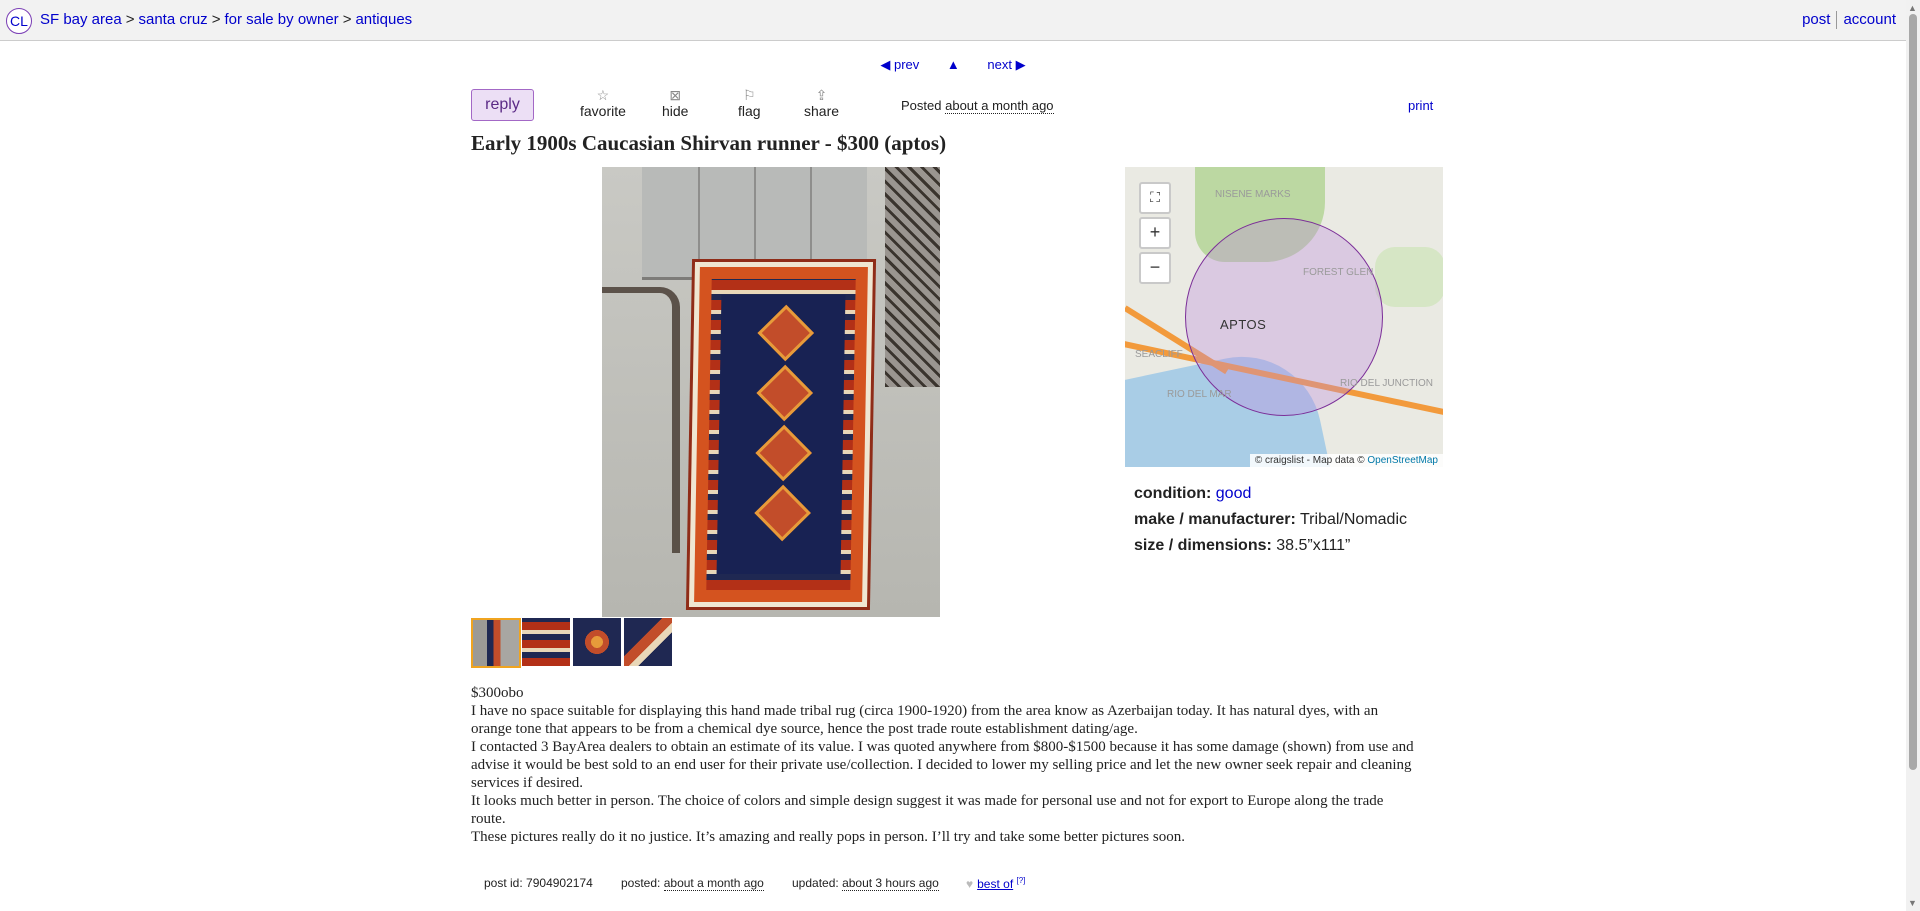 This screenshot has height=911, width=1920. What do you see at coordinates (815, 883) in the screenshot?
I see `updated-label: updated:` at bounding box center [815, 883].